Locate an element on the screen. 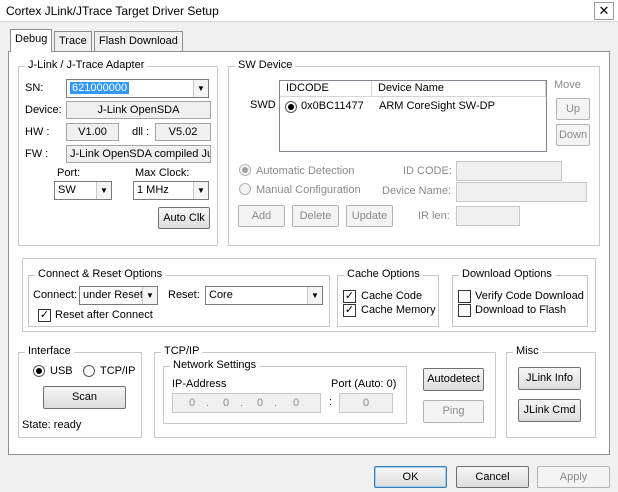  scan-button: Scan is located at coordinates (84, 397).